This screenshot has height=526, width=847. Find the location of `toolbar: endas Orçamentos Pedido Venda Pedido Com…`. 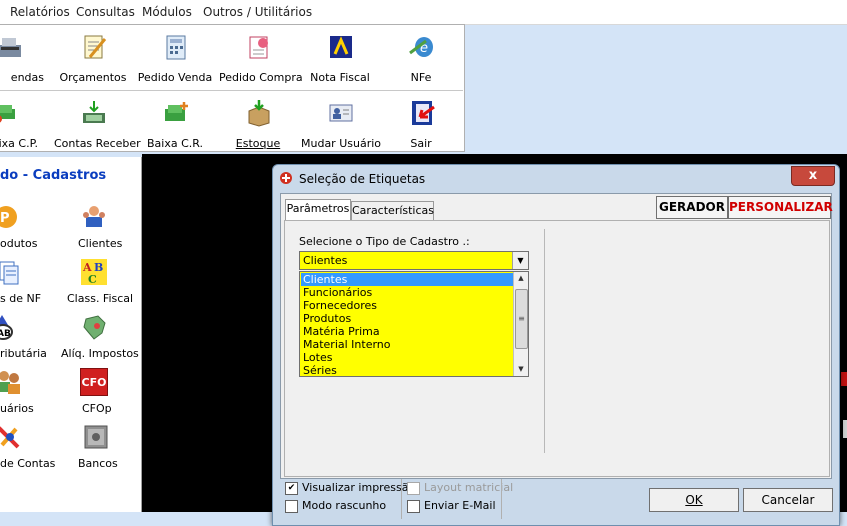

toolbar: endas Orçamentos Pedido Venda Pedido Com… is located at coordinates (232, 88).